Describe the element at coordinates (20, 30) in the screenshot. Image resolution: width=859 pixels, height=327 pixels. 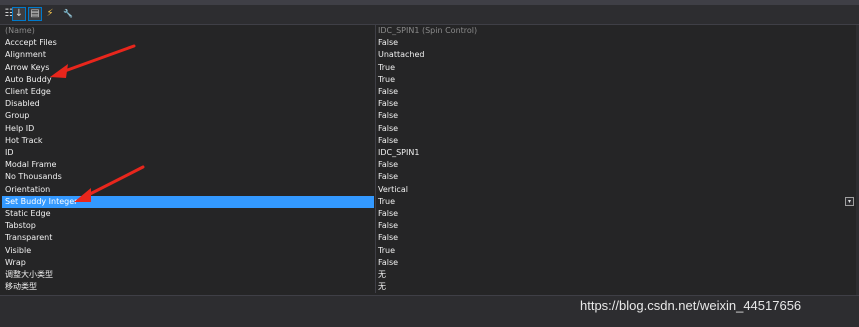
I see `header-name-cell: (Name)` at that location.